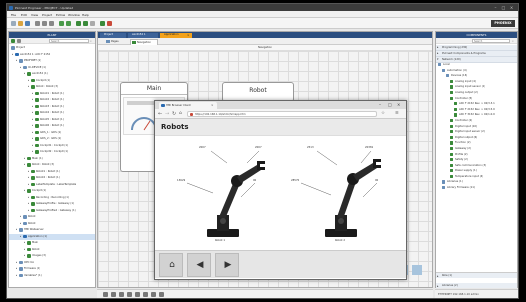 This screenshot has height=302, width=526. I want to click on zoom-in-icon, so click(113, 294).